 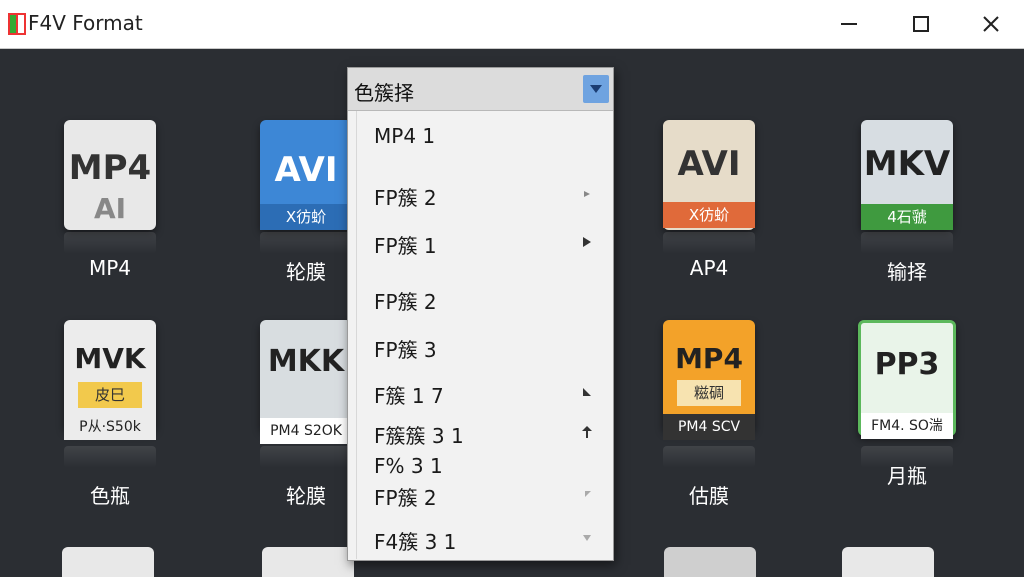 I want to click on maximize-button, so click(x=921, y=24).